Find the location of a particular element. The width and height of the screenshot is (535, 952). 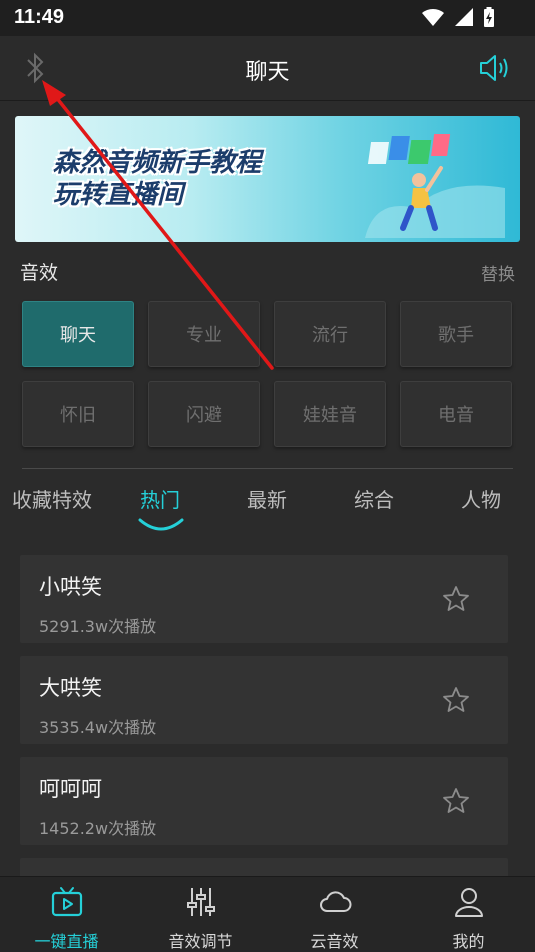

category-tabs: 收藏特效 热门 最新 综合 人物 is located at coordinates (267, 507).